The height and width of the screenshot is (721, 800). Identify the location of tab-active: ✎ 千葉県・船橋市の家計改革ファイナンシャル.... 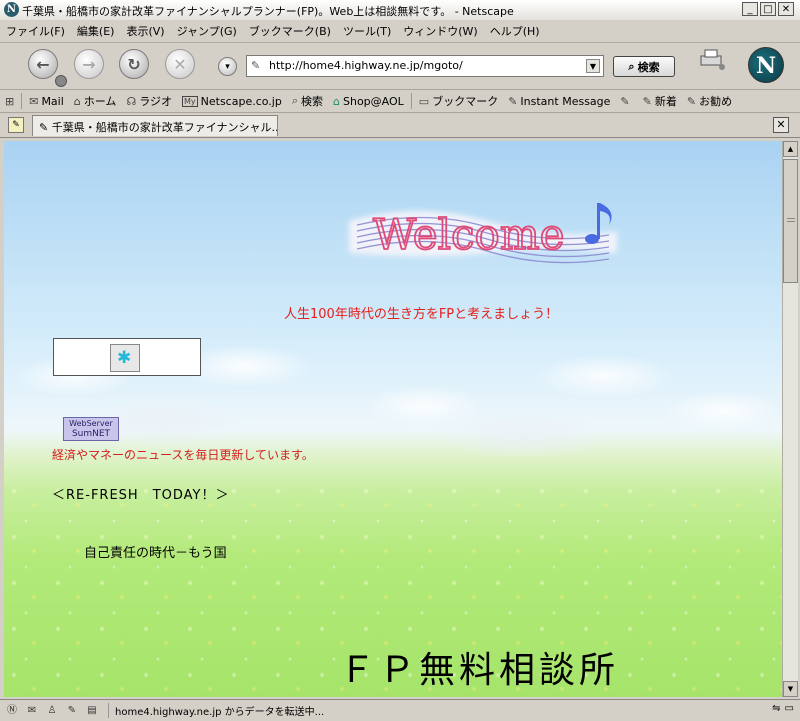
(155, 125).